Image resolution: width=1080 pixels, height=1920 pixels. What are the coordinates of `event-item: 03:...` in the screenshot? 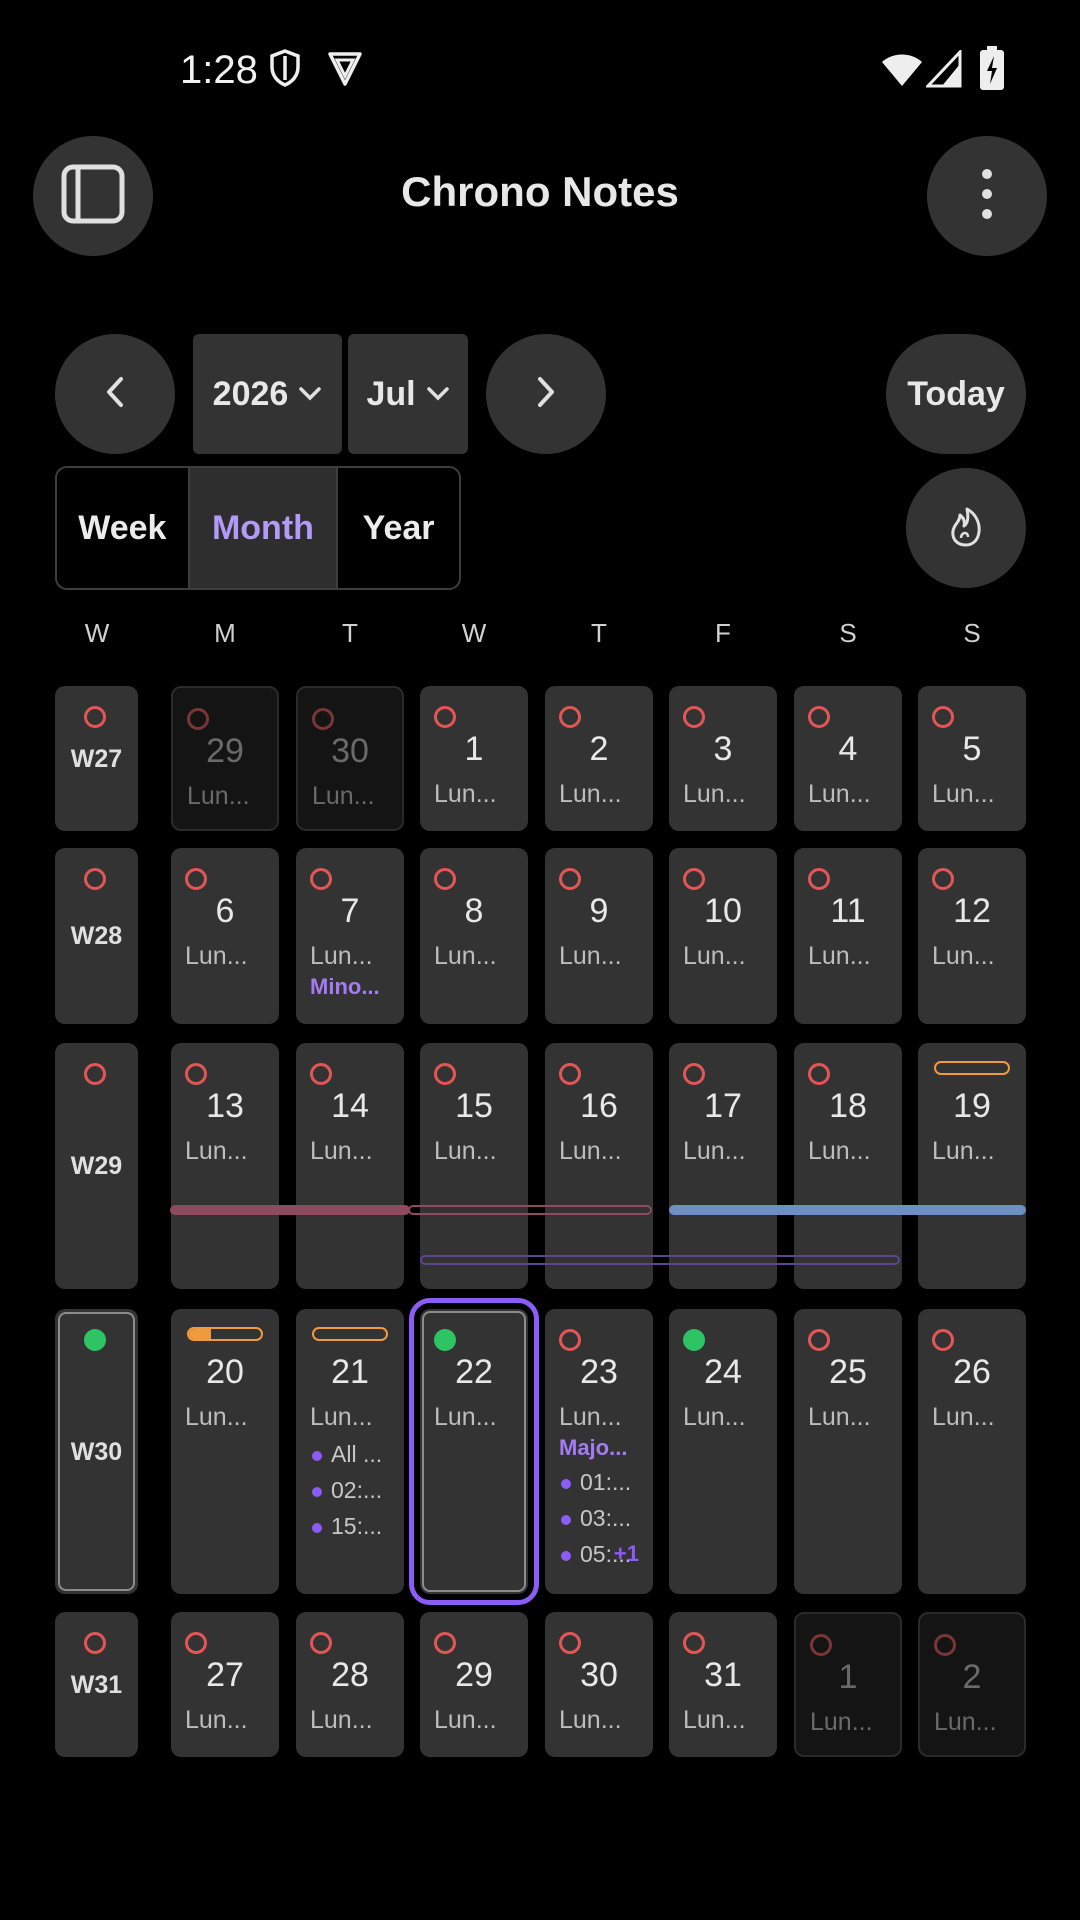 It's located at (605, 1518).